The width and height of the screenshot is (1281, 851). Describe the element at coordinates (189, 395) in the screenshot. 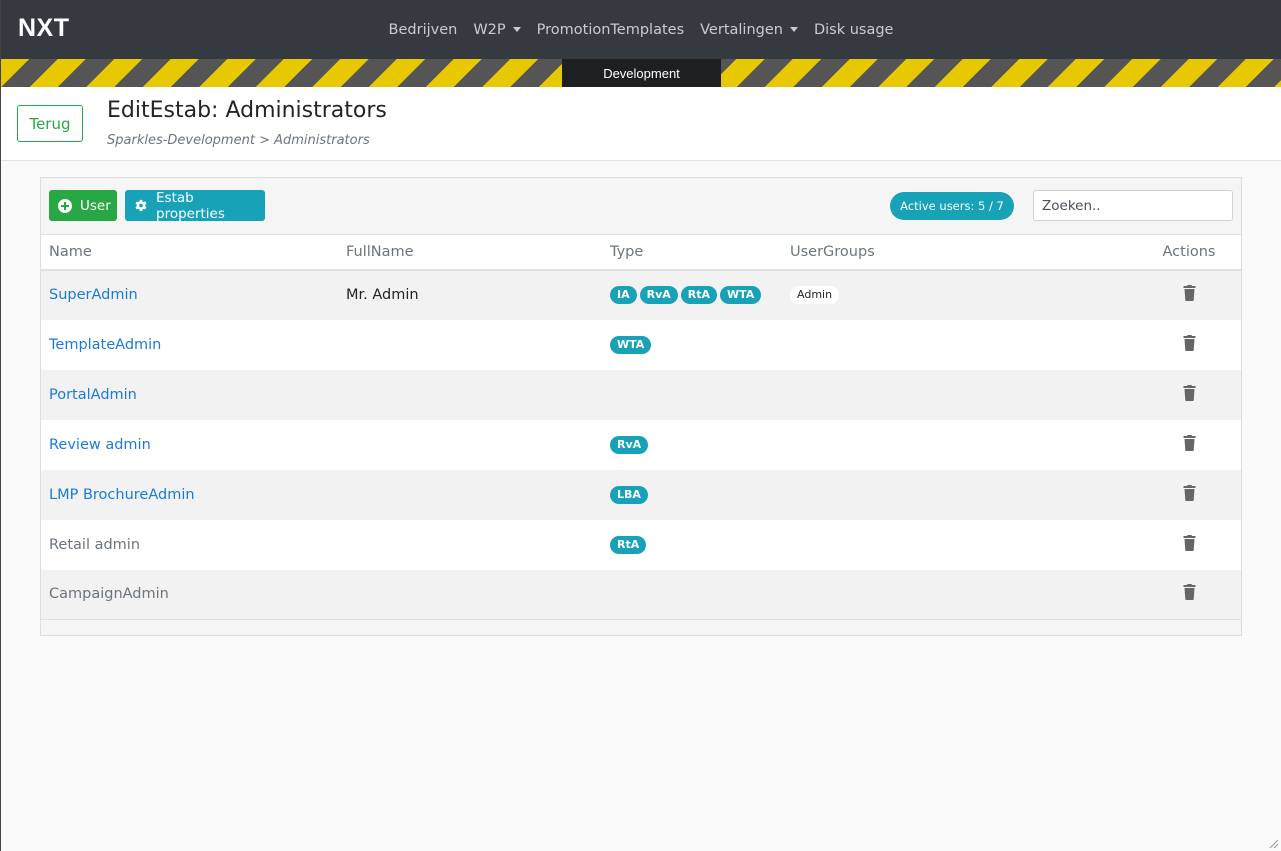

I see `cell-name: PortalAdmin` at that location.